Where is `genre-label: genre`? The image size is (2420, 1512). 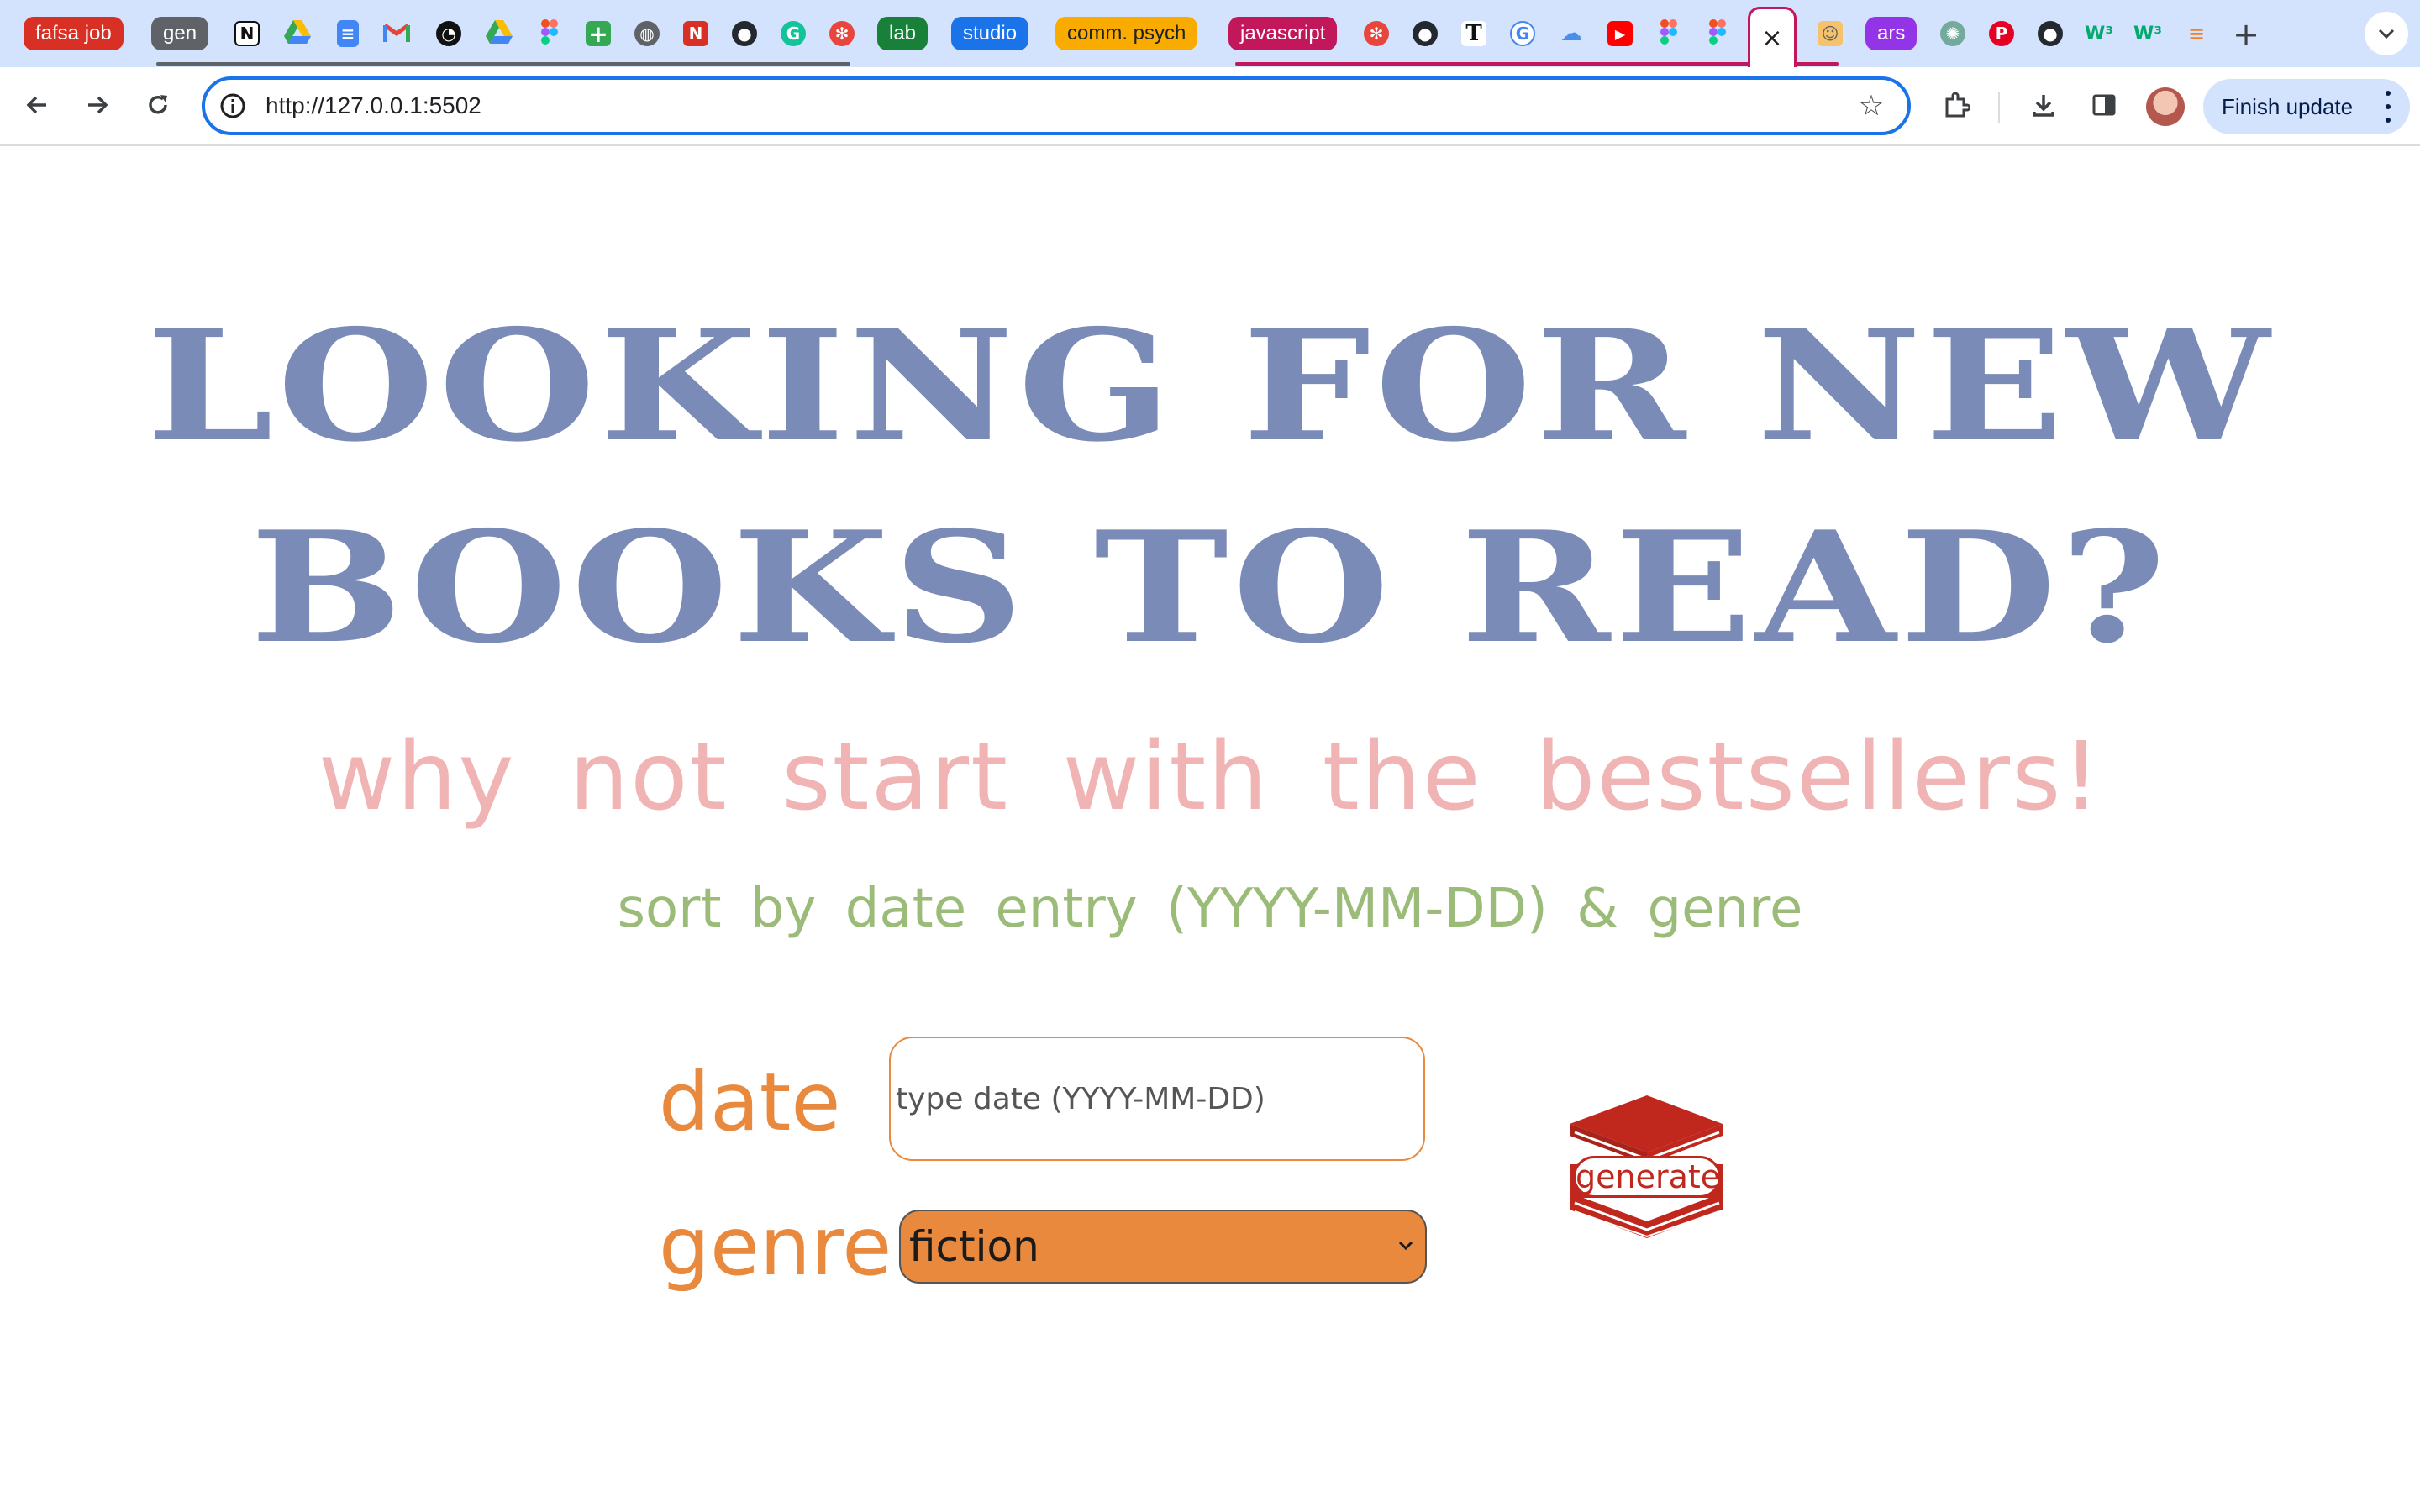
genre-label: genre is located at coordinates (775, 1247).